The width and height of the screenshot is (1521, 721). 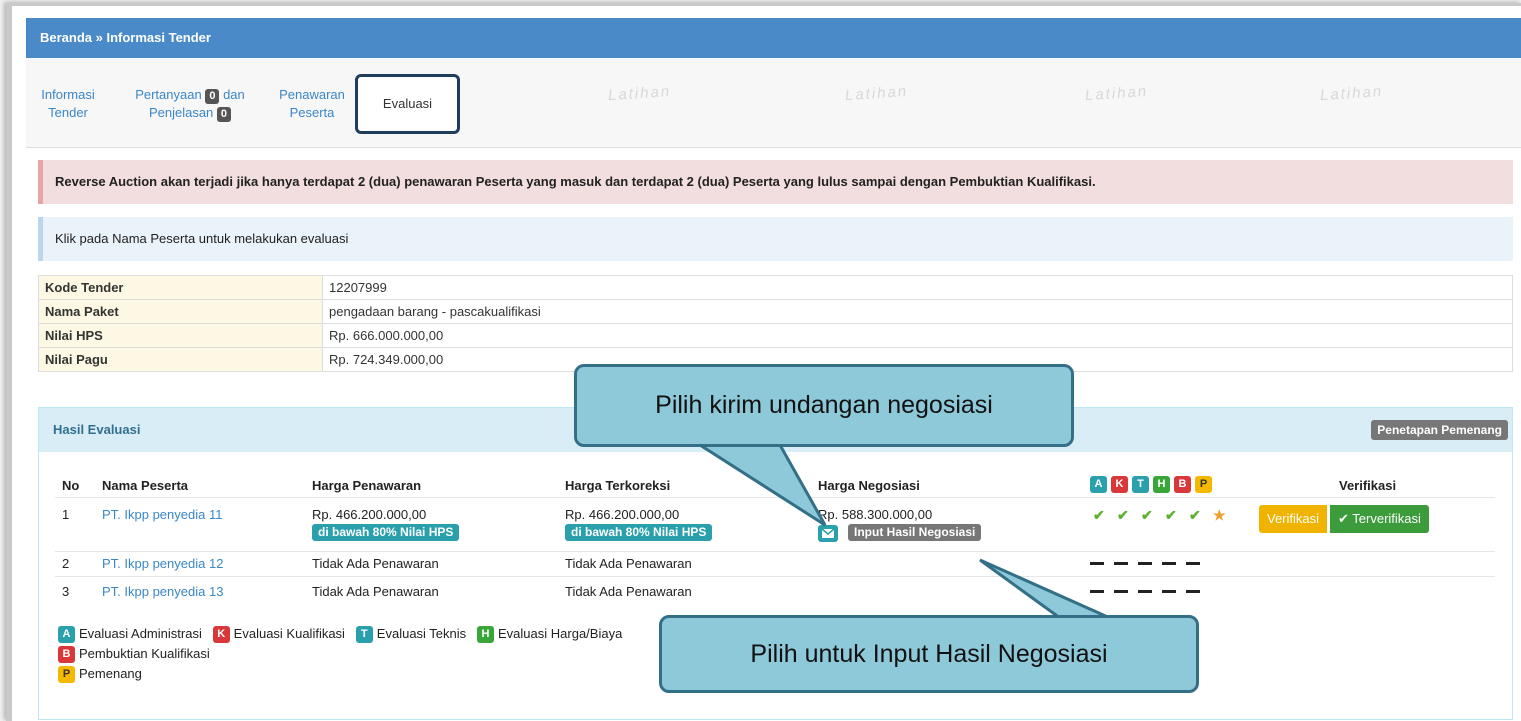 What do you see at coordinates (824, 405) in the screenshot?
I see `callout-top: Pilih kirim undangan negosiasi` at bounding box center [824, 405].